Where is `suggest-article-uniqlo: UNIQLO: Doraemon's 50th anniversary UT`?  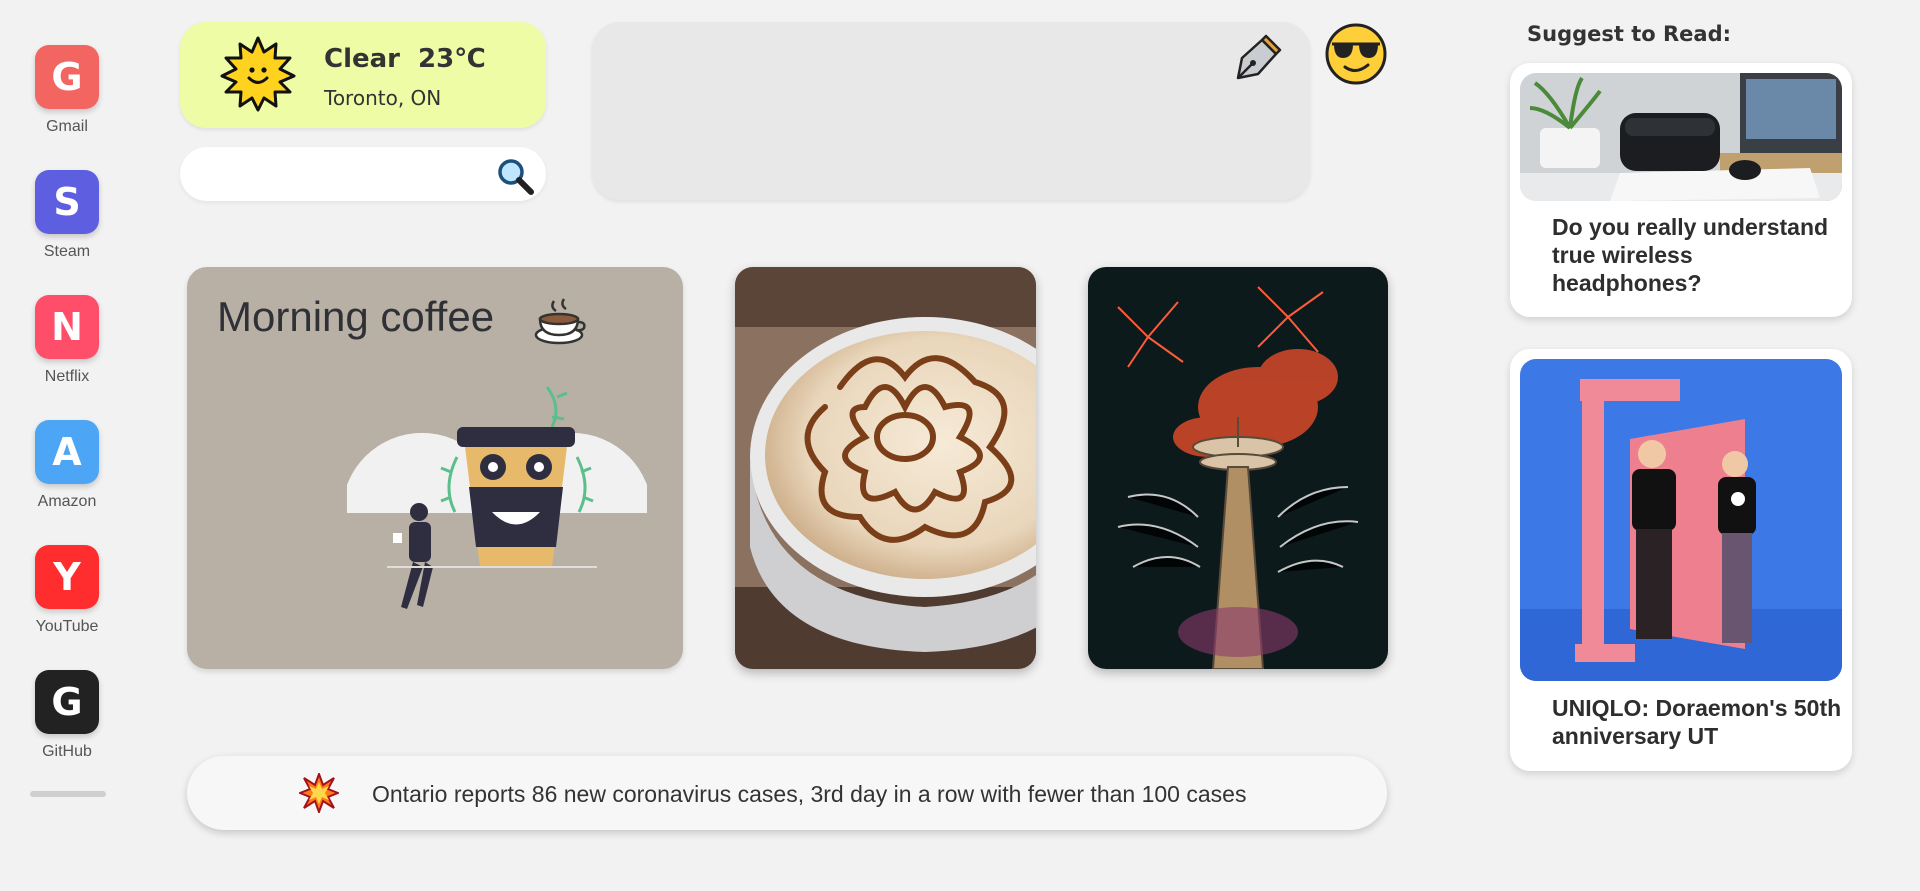 suggest-article-uniqlo: UNIQLO: Doraemon's 50th anniversary UT is located at coordinates (1681, 560).